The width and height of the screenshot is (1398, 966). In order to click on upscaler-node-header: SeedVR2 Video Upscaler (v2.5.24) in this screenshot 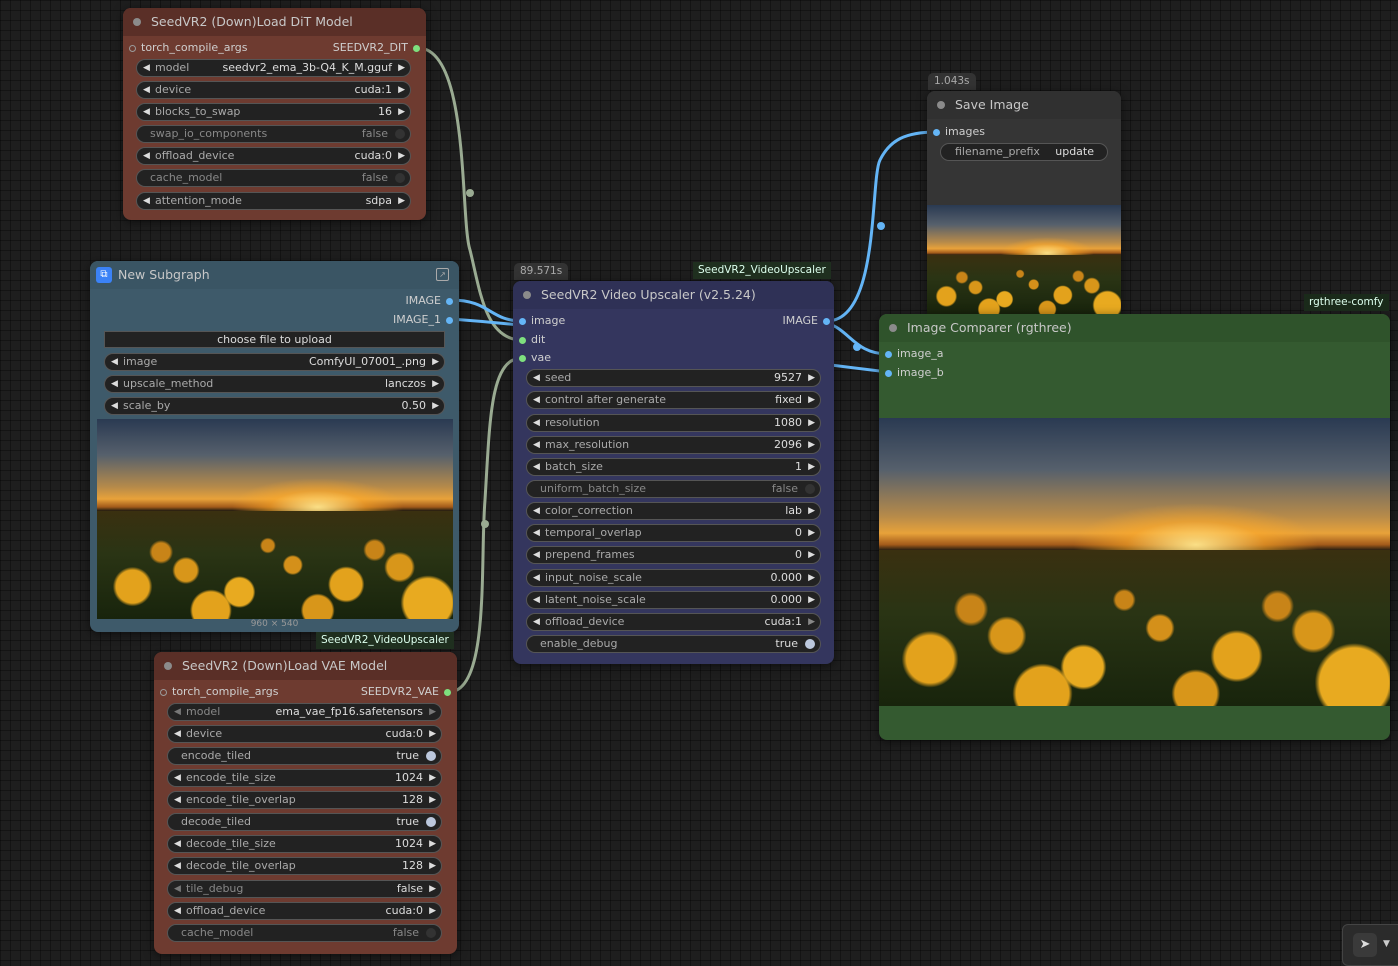, I will do `click(673, 295)`.